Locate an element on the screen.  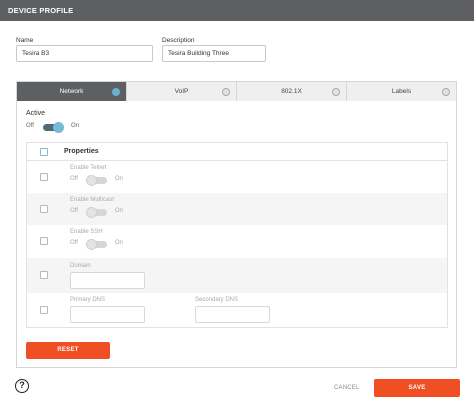
multicast-on-label: On is located at coordinates (119, 211).